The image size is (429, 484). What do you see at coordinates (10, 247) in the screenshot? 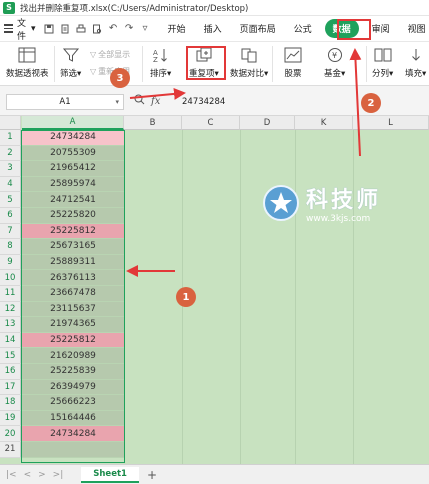
I see `row-header: 8` at bounding box center [10, 247].